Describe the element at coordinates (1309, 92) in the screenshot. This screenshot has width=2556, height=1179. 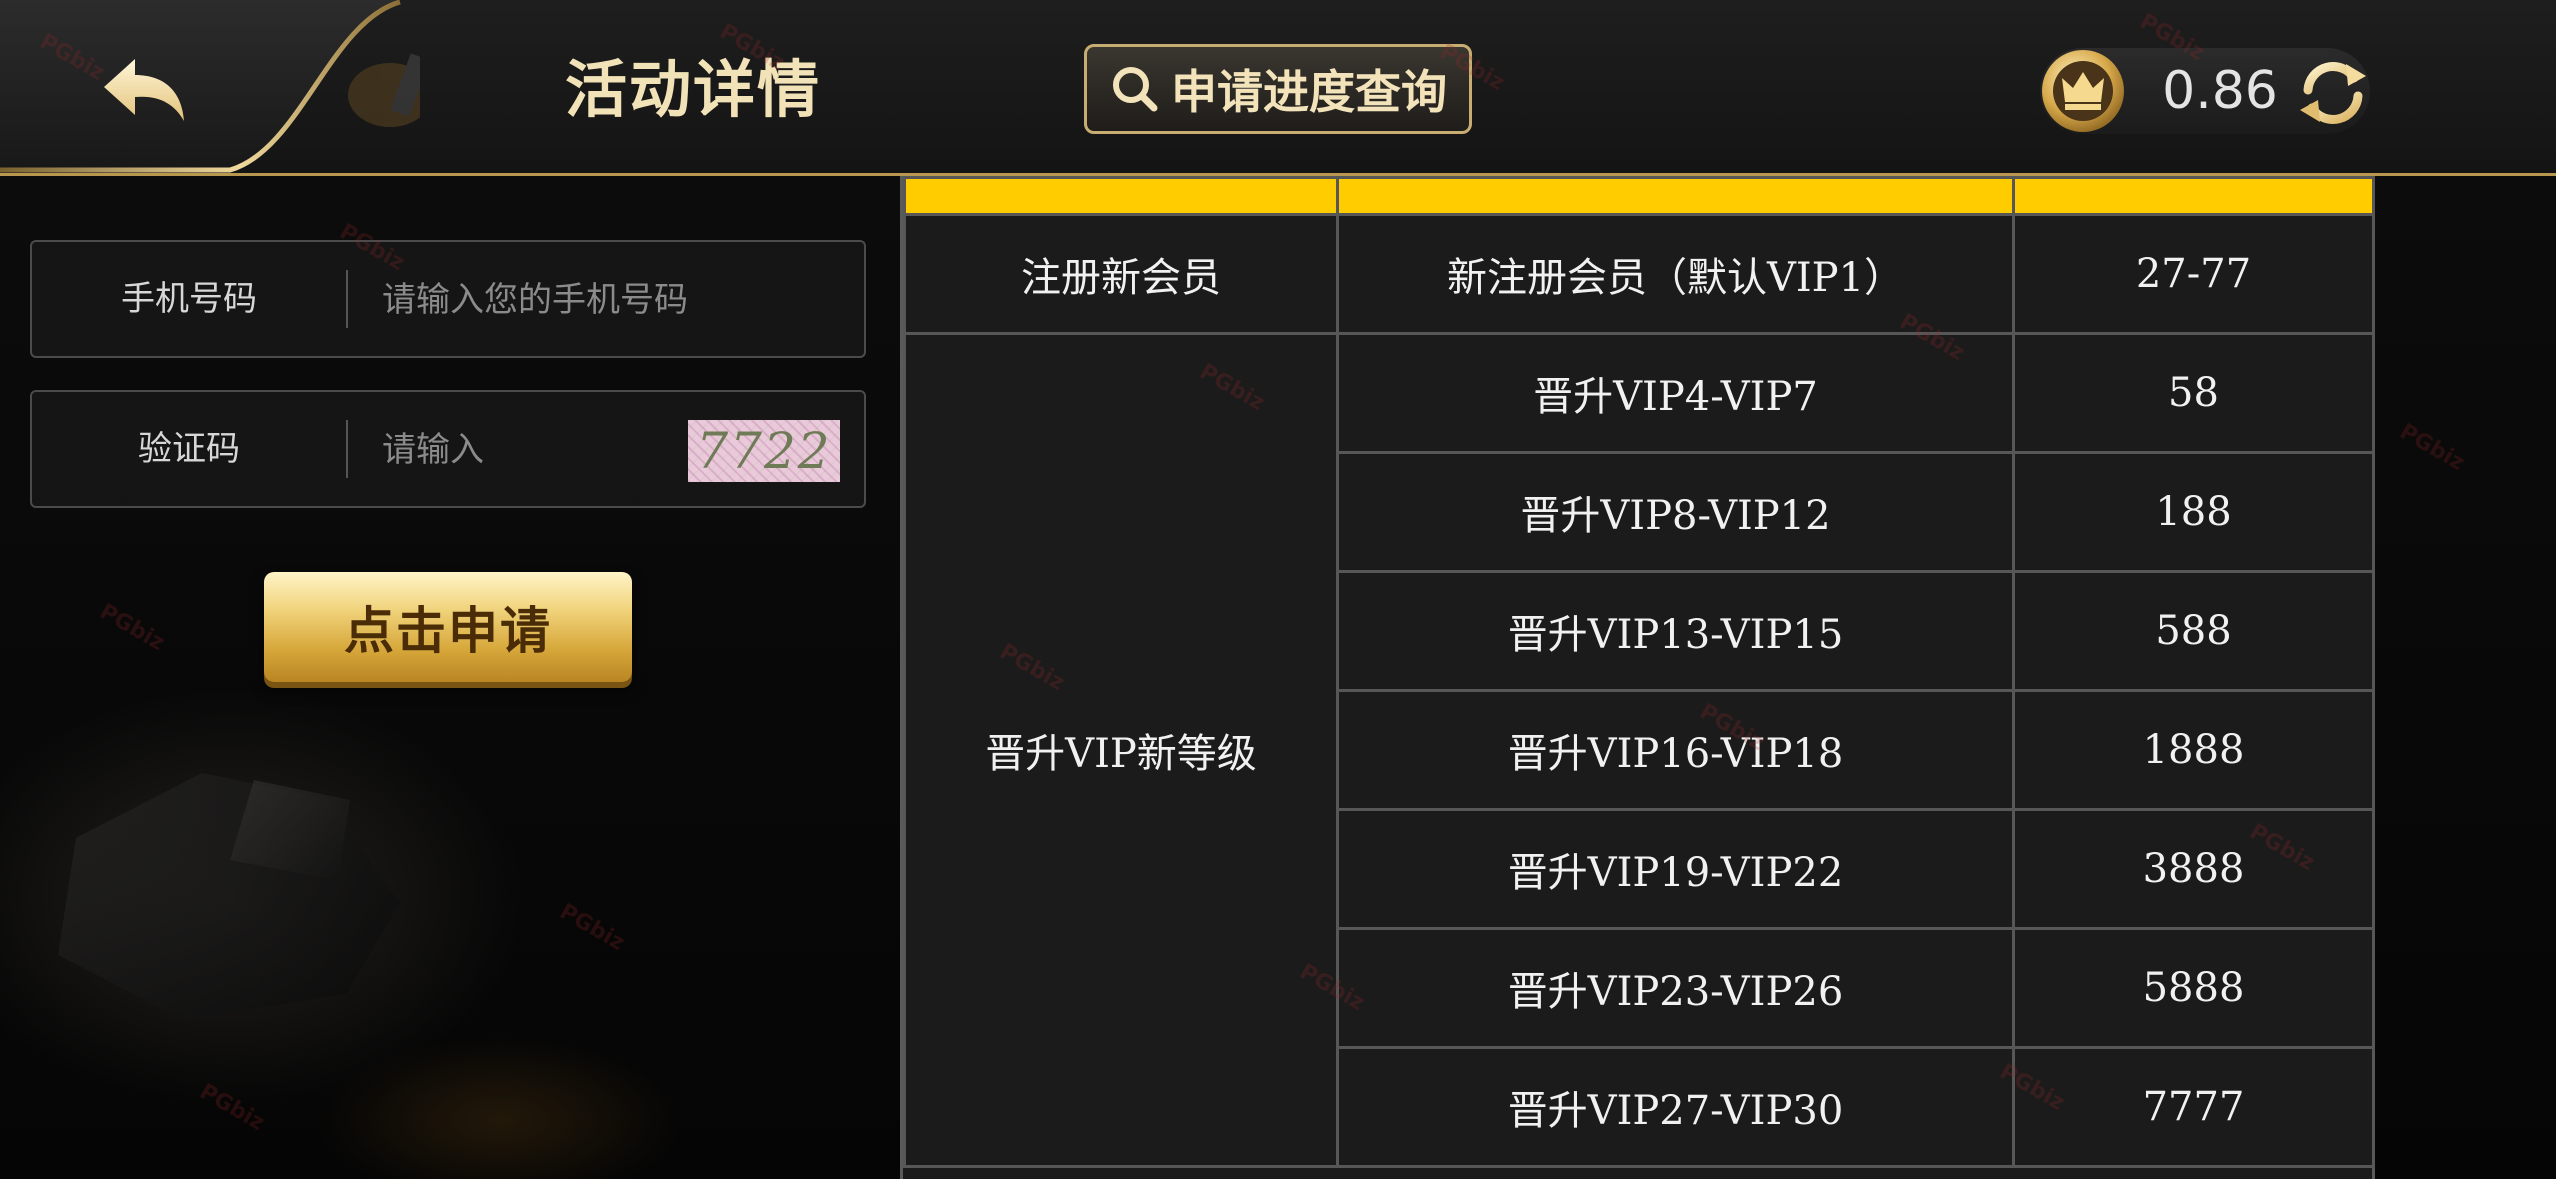
I see `progress-query-label: 申请进度查询` at that location.